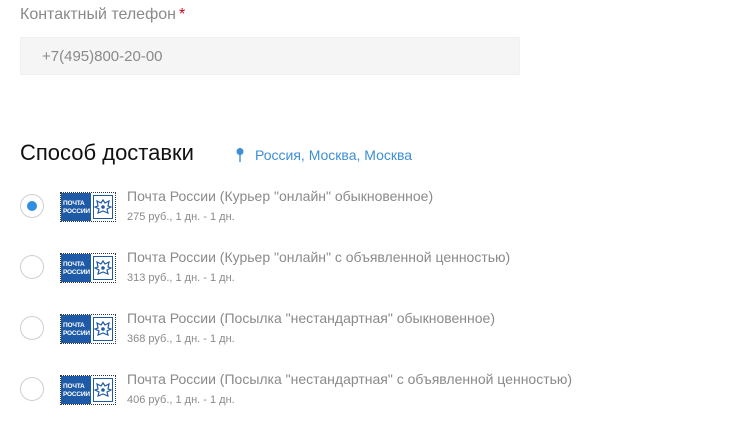 Image resolution: width=740 pixels, height=434 pixels. I want to click on phone-label-text: Контактный телефон, so click(98, 14).